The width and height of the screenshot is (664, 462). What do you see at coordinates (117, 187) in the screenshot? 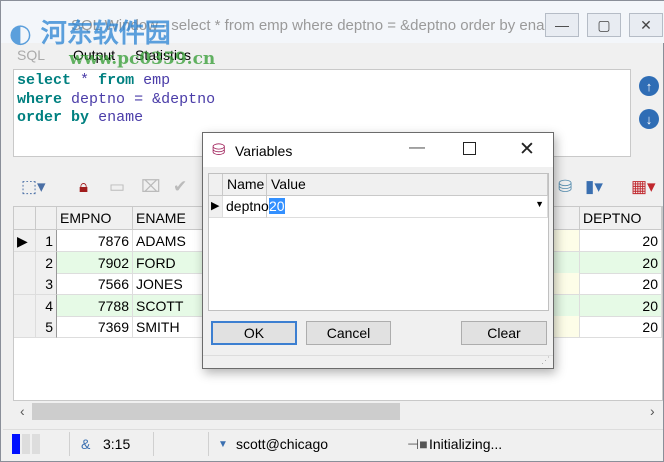
I see `insert-record-icon: ▭` at bounding box center [117, 187].